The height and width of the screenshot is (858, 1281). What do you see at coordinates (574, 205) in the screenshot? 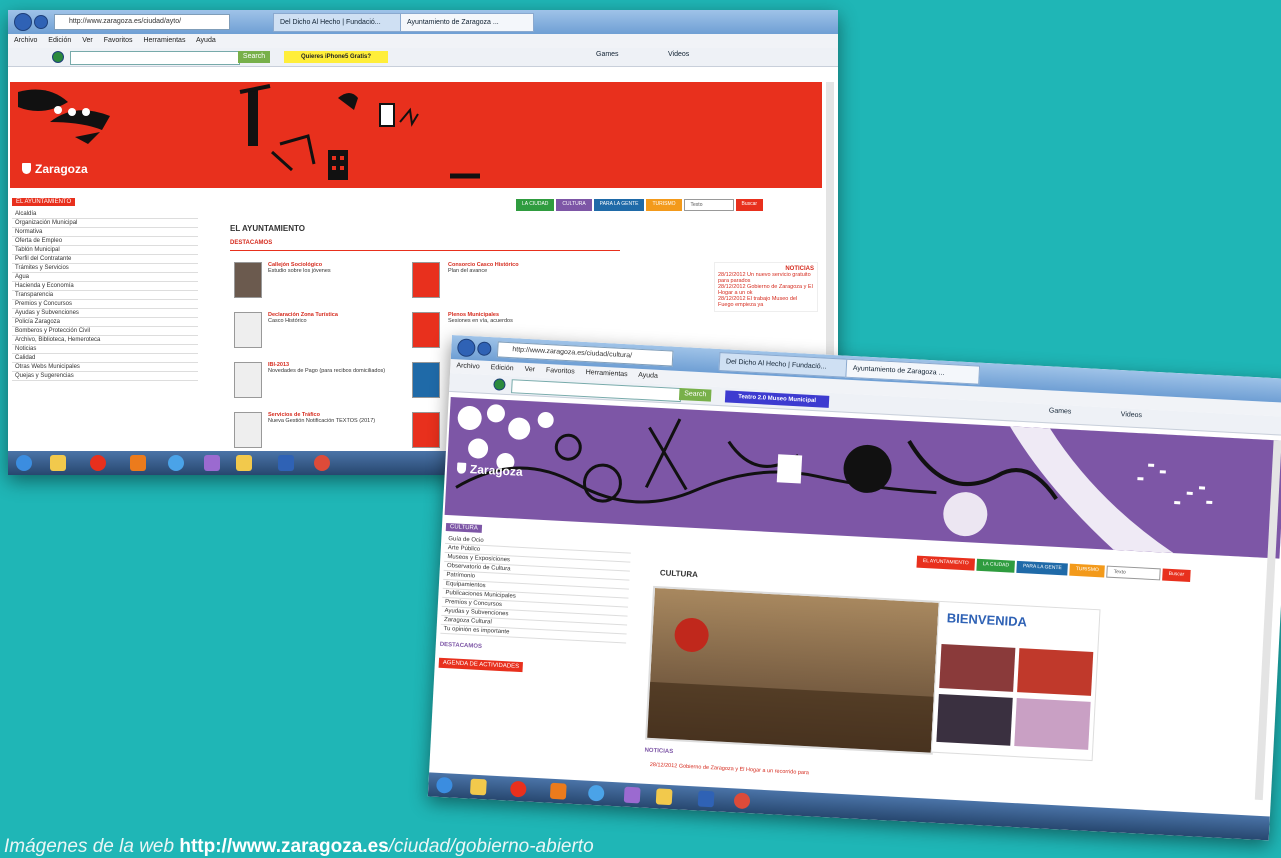
I see `tab-cultura: CULTURA` at bounding box center [574, 205].